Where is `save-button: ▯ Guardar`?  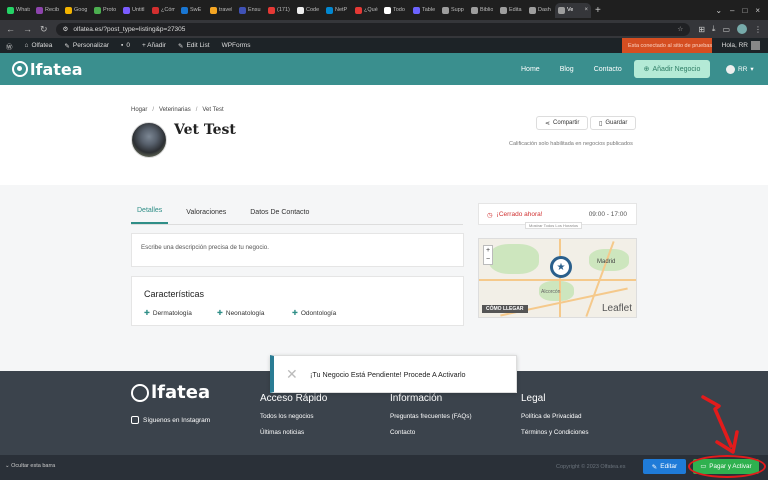 save-button: ▯ Guardar is located at coordinates (613, 123).